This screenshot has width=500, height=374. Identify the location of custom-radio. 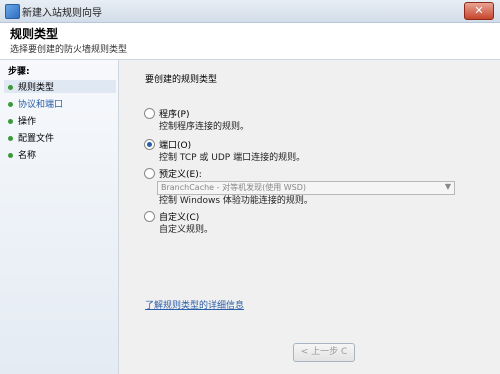
(149, 216).